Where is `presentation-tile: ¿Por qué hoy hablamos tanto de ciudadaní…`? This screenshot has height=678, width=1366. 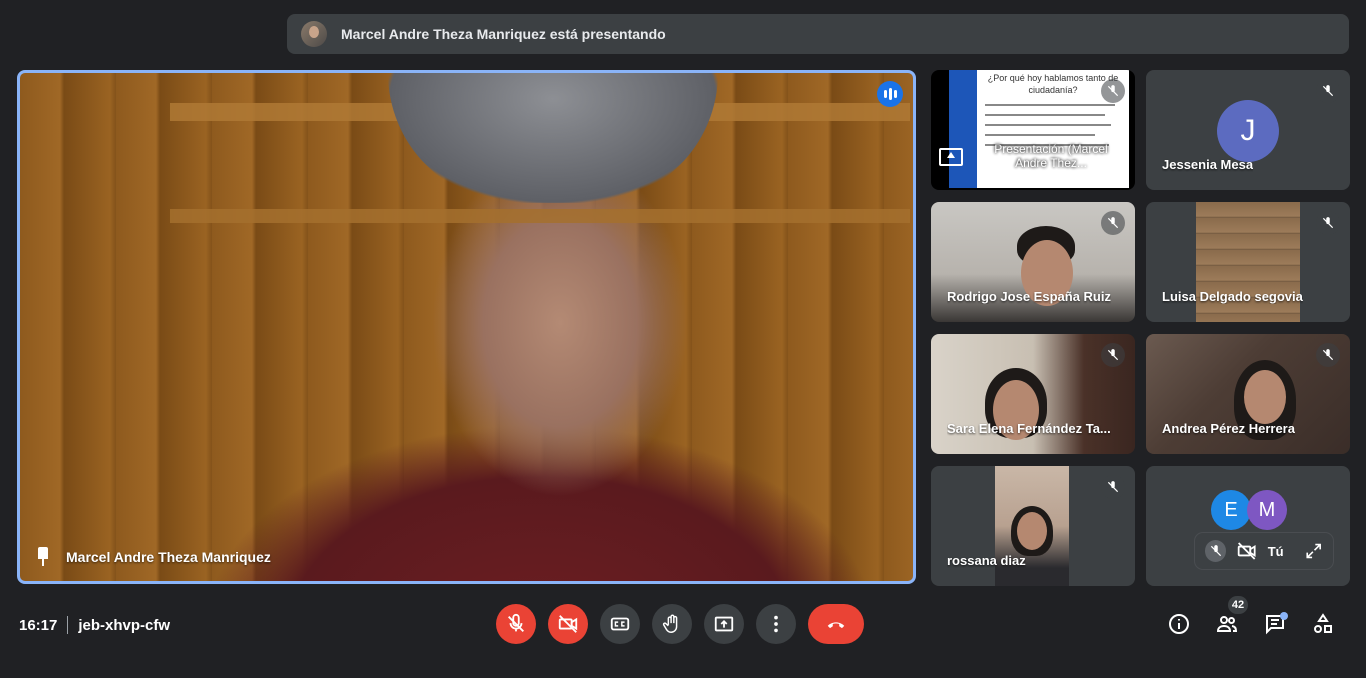
presentation-tile: ¿Por qué hoy hablamos tanto de ciudadaní… is located at coordinates (1033, 130).